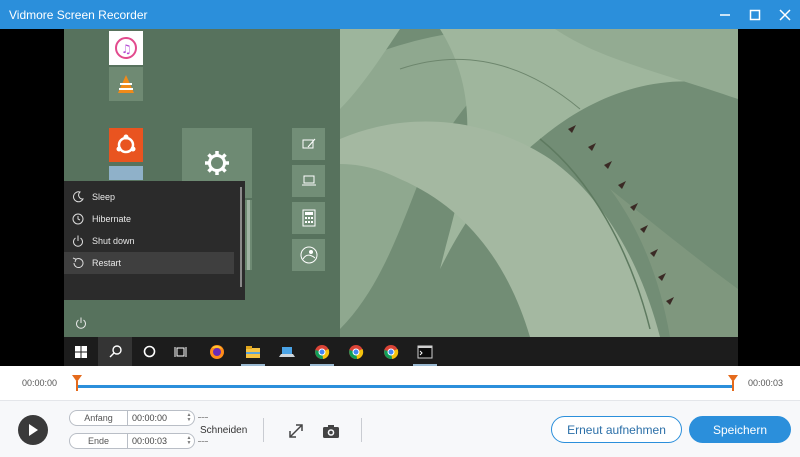 The height and width of the screenshot is (457, 800). I want to click on power-menu-label: Shut down, so click(113, 241).